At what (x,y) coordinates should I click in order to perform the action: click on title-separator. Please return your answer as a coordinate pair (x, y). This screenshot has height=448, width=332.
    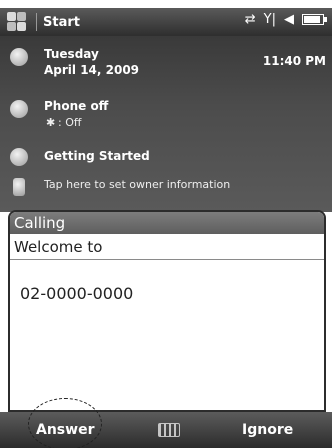
    Looking at the image, I should click on (36, 22).